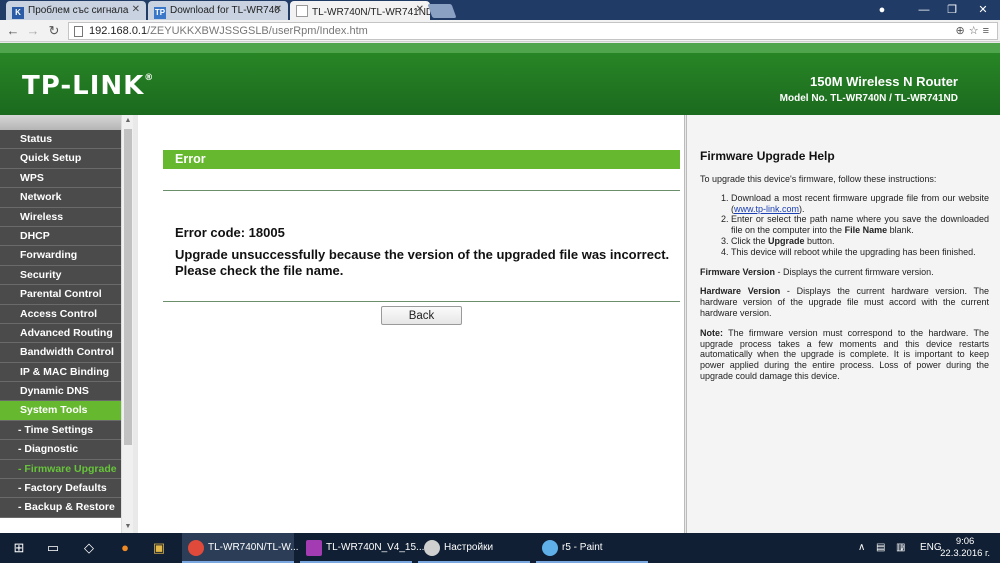  I want to click on browser-tab-download: TP Download for TL-WR740 ✕, so click(218, 10).